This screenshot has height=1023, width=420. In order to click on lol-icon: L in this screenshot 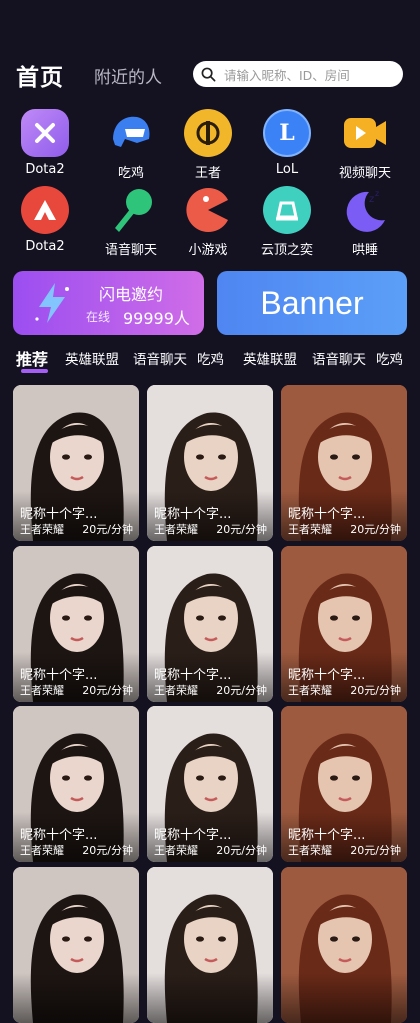, I will do `click(287, 133)`.